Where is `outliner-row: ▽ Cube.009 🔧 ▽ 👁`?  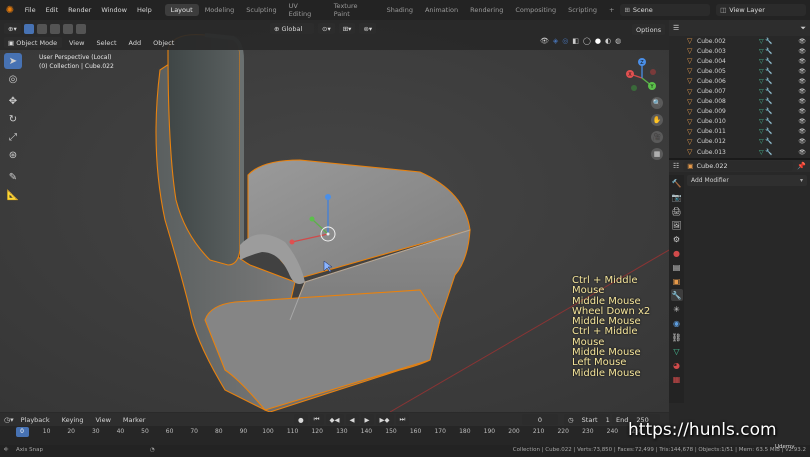
outliner-row: ▽ Cube.009 🔧 ▽ 👁 is located at coordinates (739, 112).